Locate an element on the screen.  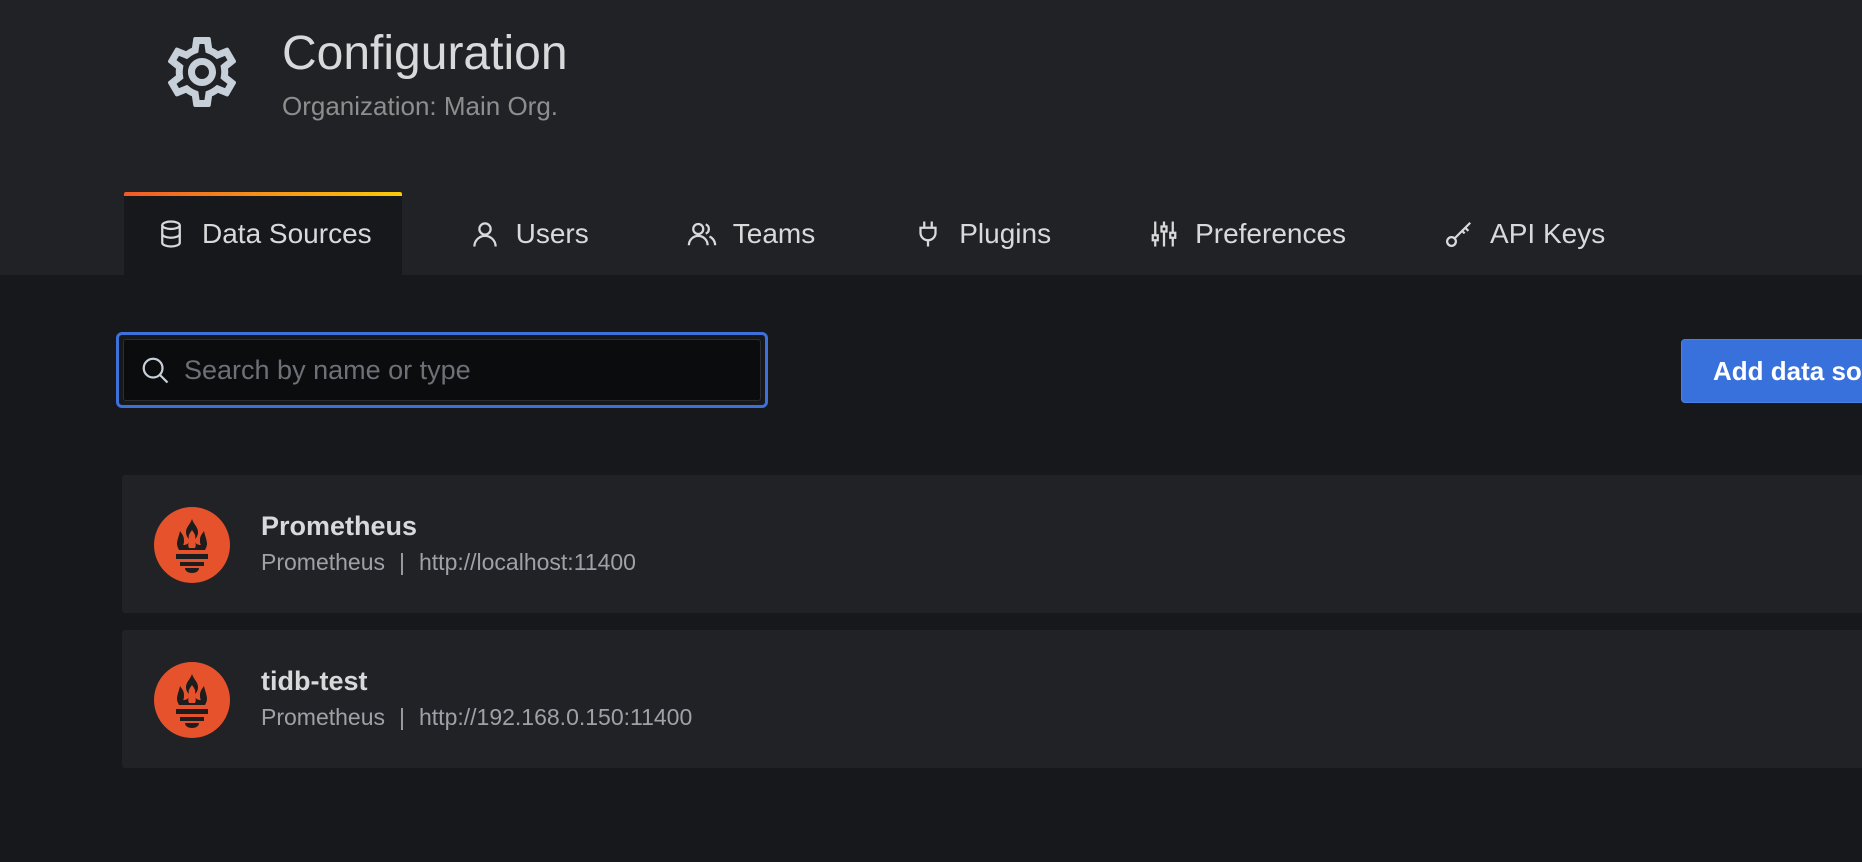
datasource-url: http://localhost:11400 is located at coordinates (527, 562).